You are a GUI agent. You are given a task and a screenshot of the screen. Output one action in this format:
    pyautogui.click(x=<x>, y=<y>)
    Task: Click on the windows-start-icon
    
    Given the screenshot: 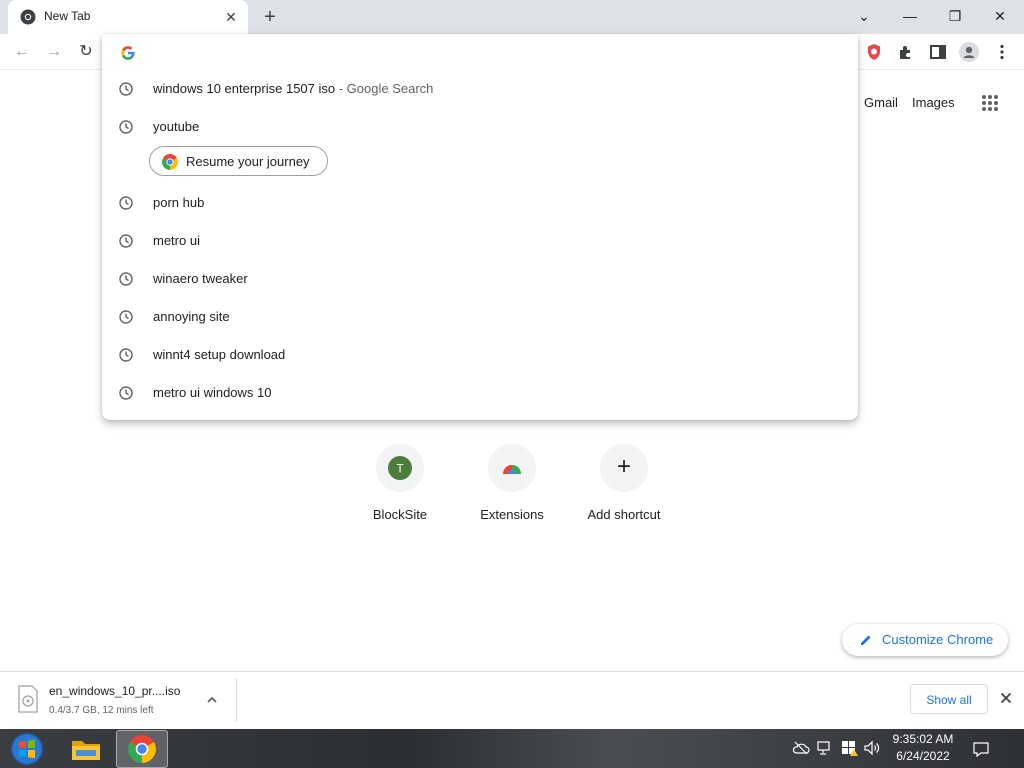 What is the action you would take?
    pyautogui.click(x=27, y=749)
    